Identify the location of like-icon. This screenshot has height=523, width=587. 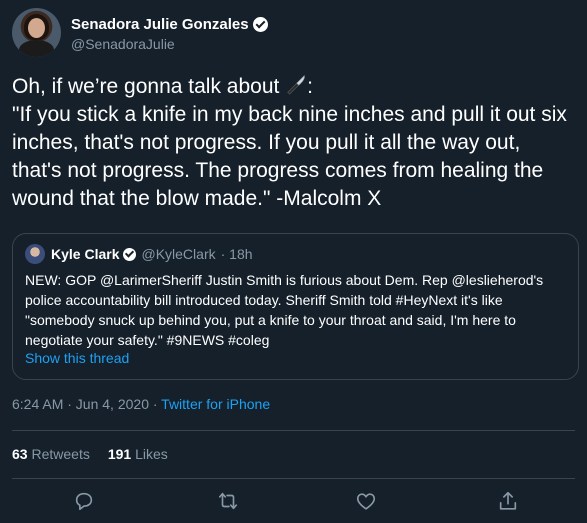
(366, 501).